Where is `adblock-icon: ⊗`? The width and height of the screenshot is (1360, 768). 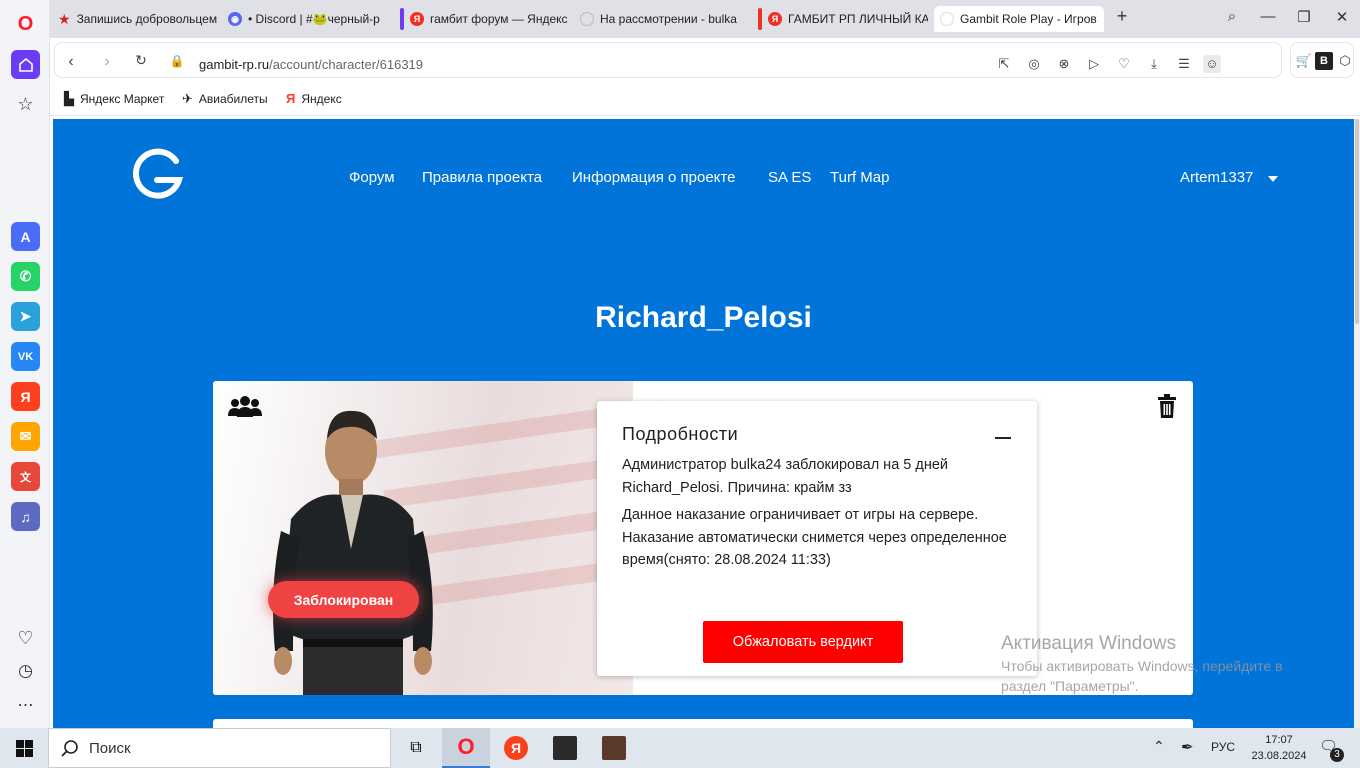 adblock-icon: ⊗ is located at coordinates (1064, 64).